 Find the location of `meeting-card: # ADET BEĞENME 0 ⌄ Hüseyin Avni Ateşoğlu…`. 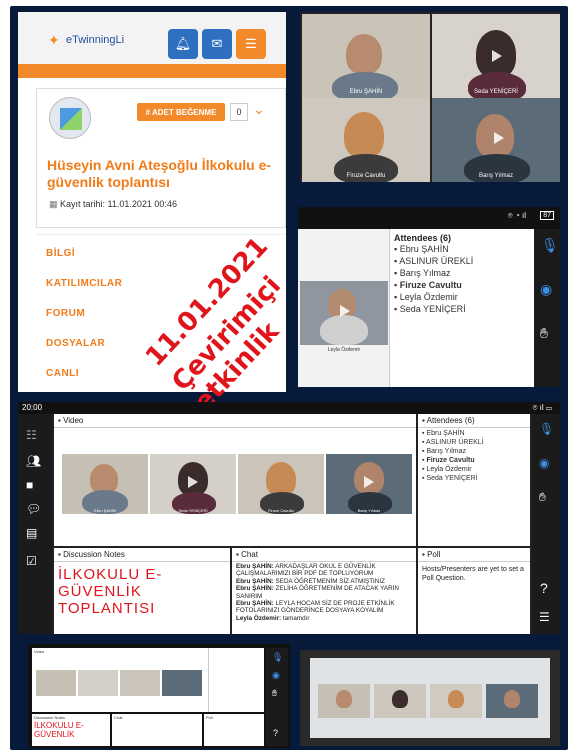

meeting-card: # ADET BEĞENME 0 ⌄ Hüseyin Avni Ateşoğlu… is located at coordinates (161, 158).